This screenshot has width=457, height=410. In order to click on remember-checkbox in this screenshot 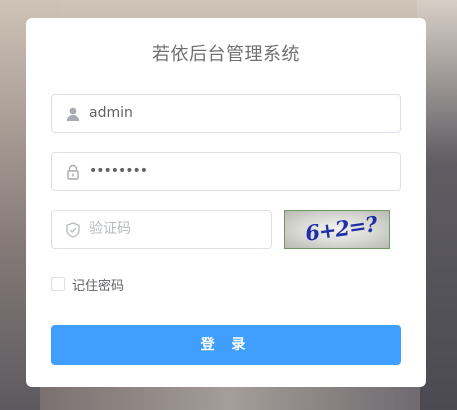, I will do `click(58, 284)`.